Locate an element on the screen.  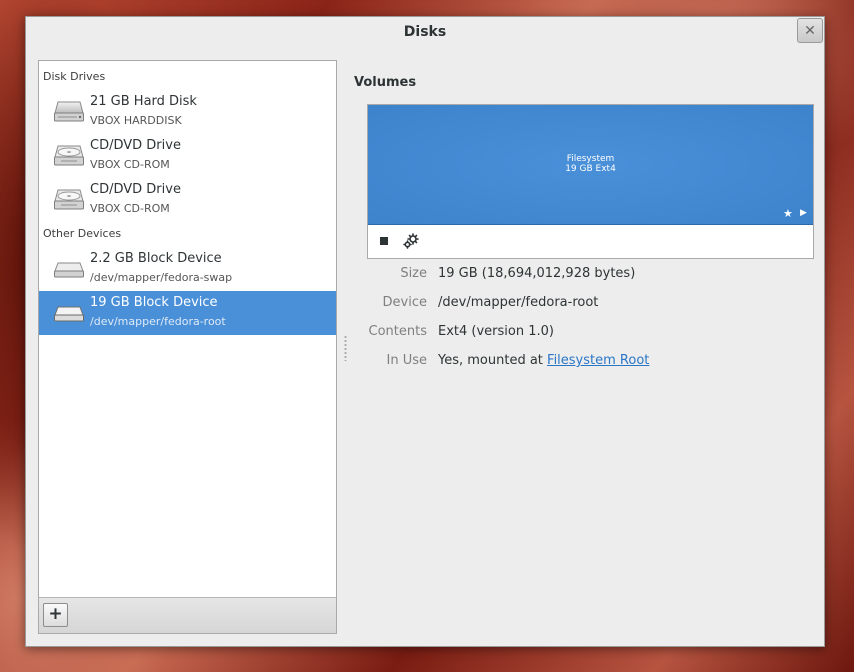
filesystem-root-link: Filesystem Root is located at coordinates (598, 360).